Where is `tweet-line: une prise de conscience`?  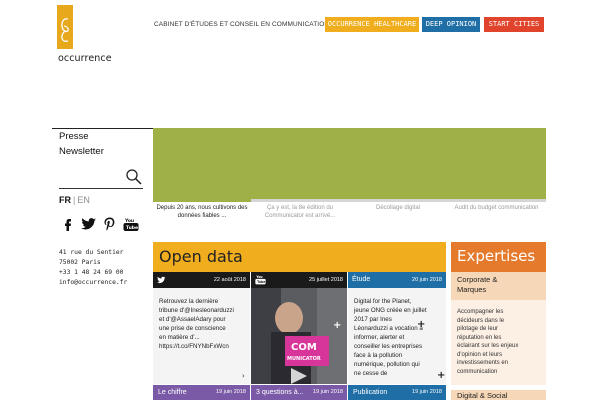
tweet-line: une prise de conscience is located at coordinates (192, 328).